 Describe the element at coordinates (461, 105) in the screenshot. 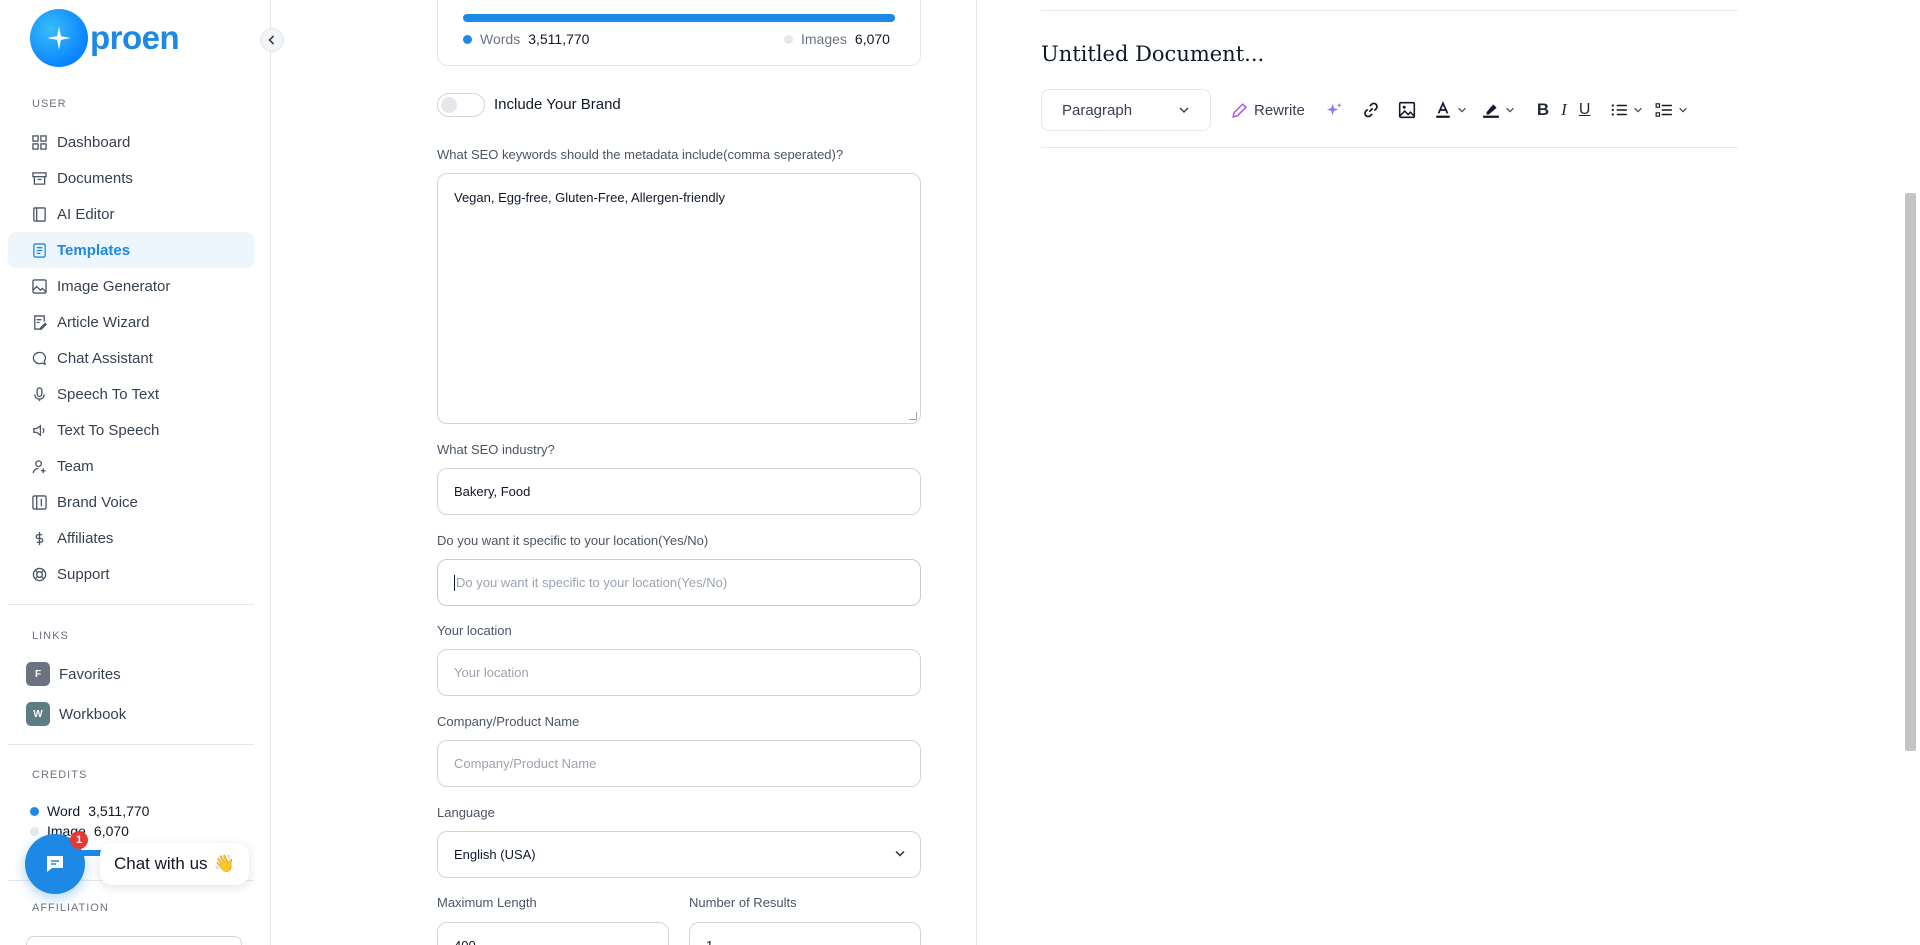

I see `include-brand-toggle` at that location.